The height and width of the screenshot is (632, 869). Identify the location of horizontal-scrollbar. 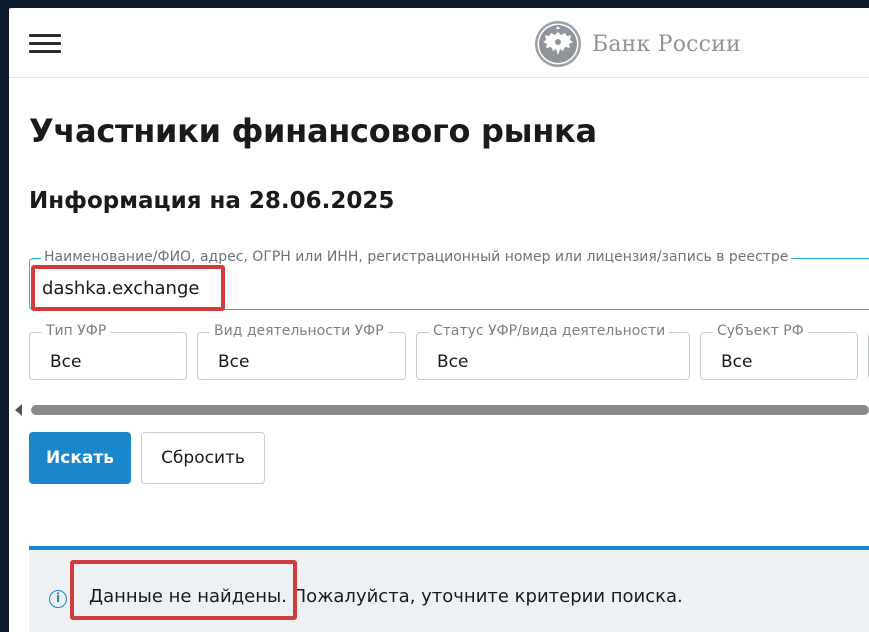
(450, 410).